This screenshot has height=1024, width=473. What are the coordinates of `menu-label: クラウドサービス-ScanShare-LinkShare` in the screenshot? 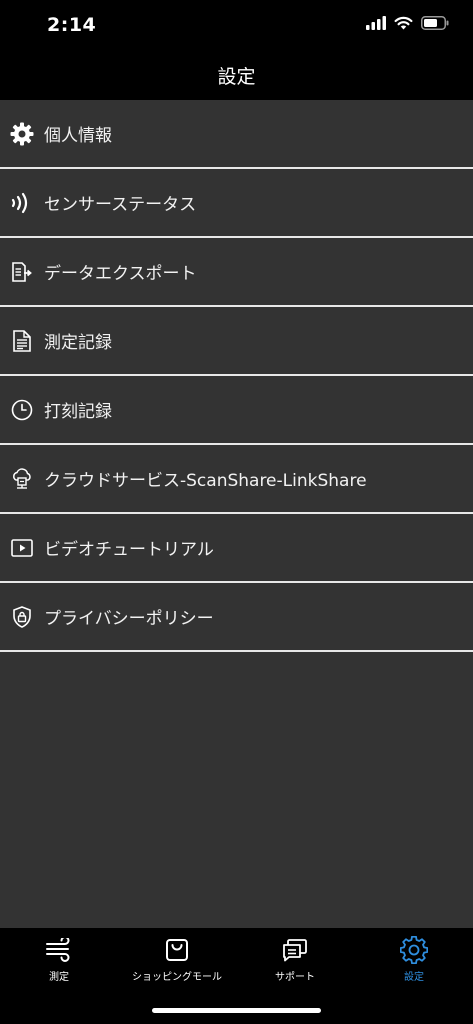 It's located at (205, 481).